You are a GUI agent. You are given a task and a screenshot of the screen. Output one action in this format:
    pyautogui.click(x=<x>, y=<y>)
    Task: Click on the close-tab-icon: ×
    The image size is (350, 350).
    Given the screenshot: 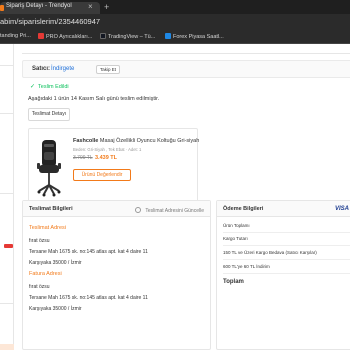 What is the action you would take?
    pyautogui.click(x=90, y=6)
    